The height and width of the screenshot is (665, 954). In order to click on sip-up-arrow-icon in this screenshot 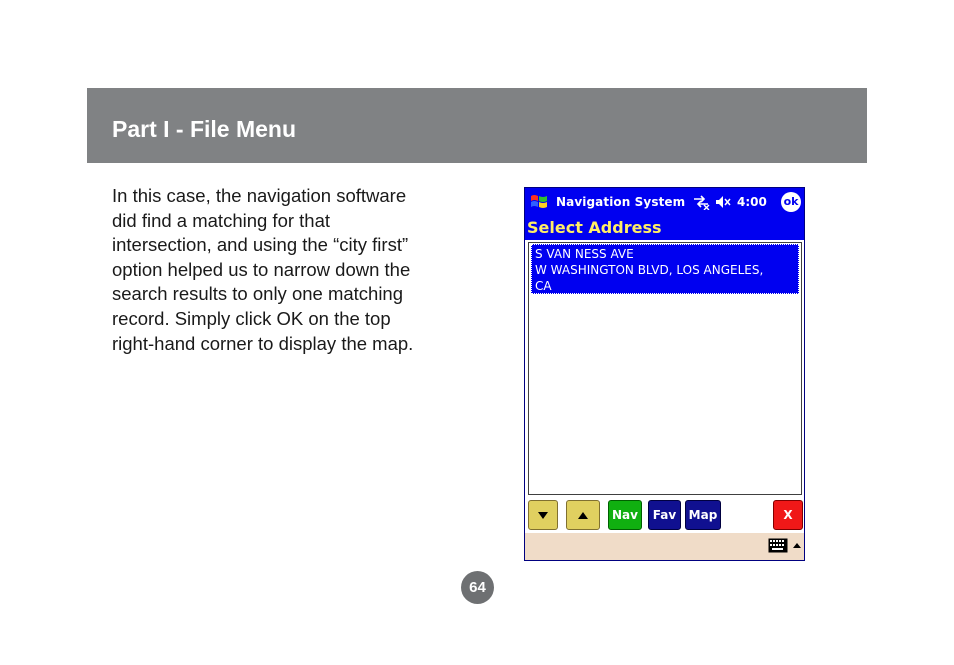, I will do `click(797, 545)`.